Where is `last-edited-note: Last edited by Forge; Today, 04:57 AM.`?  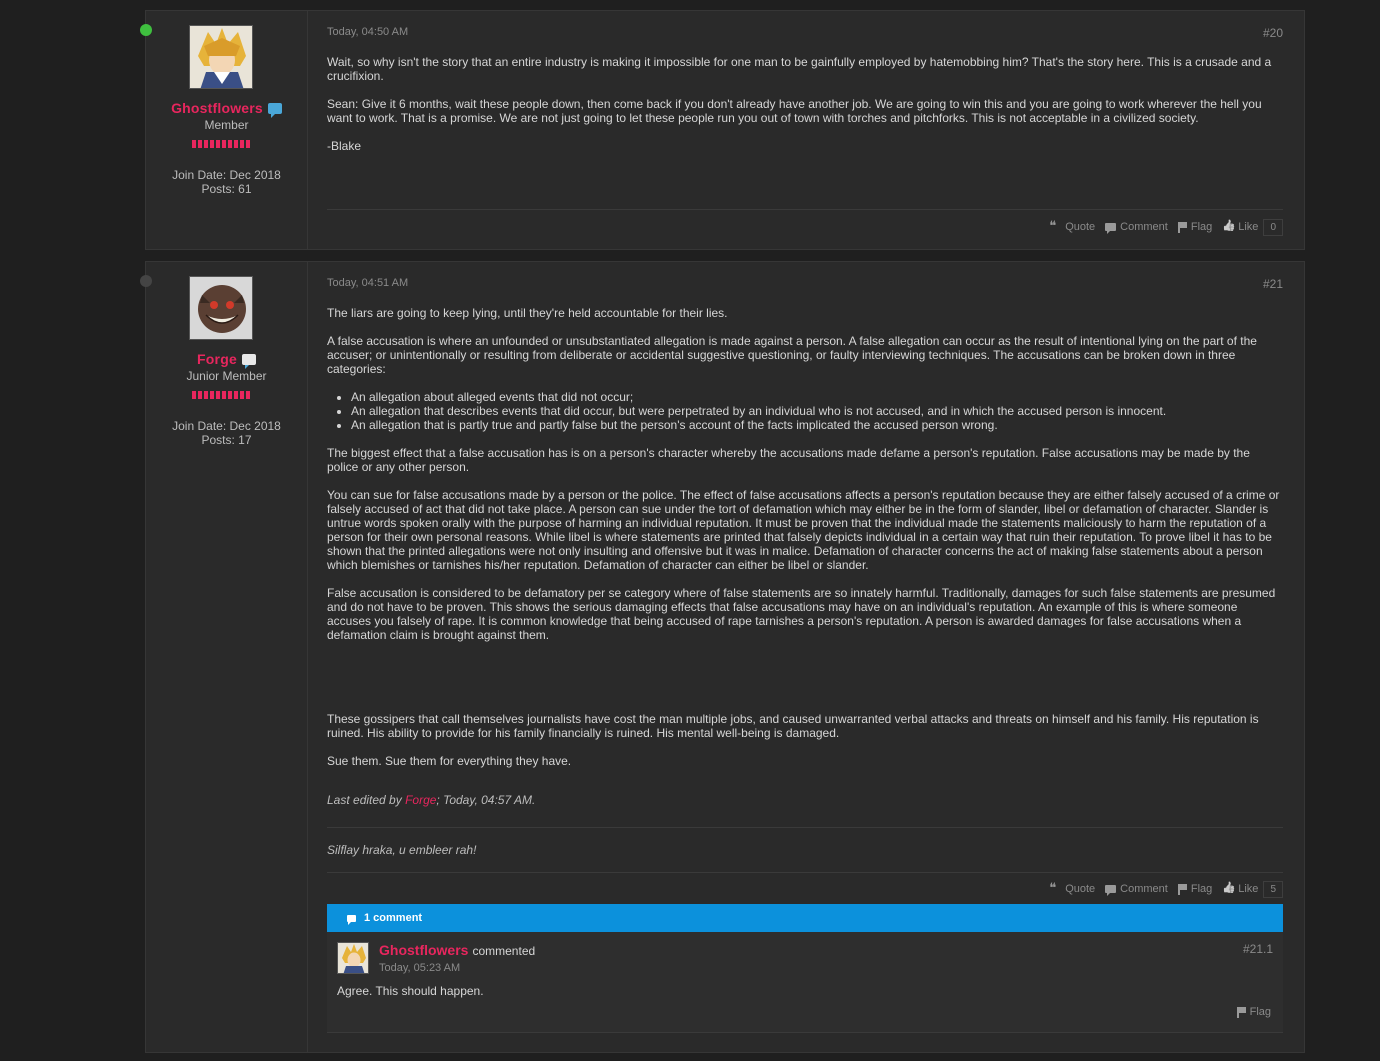 last-edited-note: Last edited by Forge; Today, 04:57 AM. is located at coordinates (431, 800).